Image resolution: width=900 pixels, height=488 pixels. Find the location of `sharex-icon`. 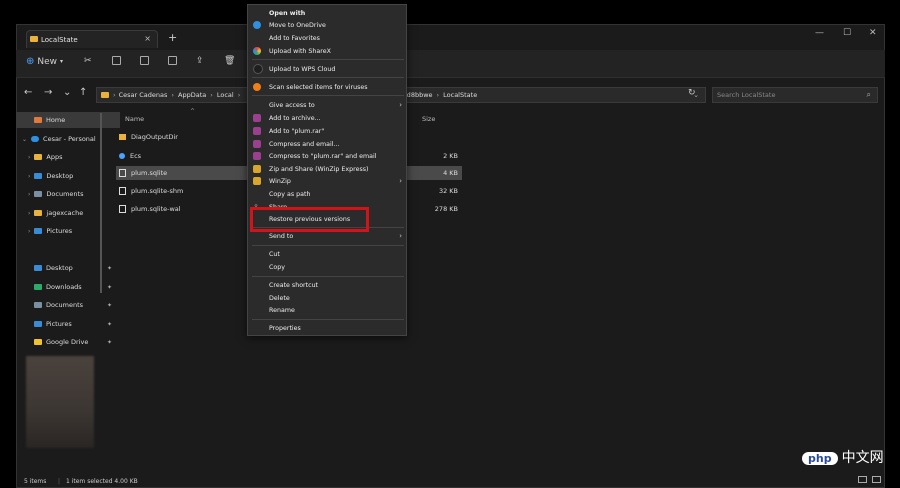

sharex-icon is located at coordinates (257, 51).